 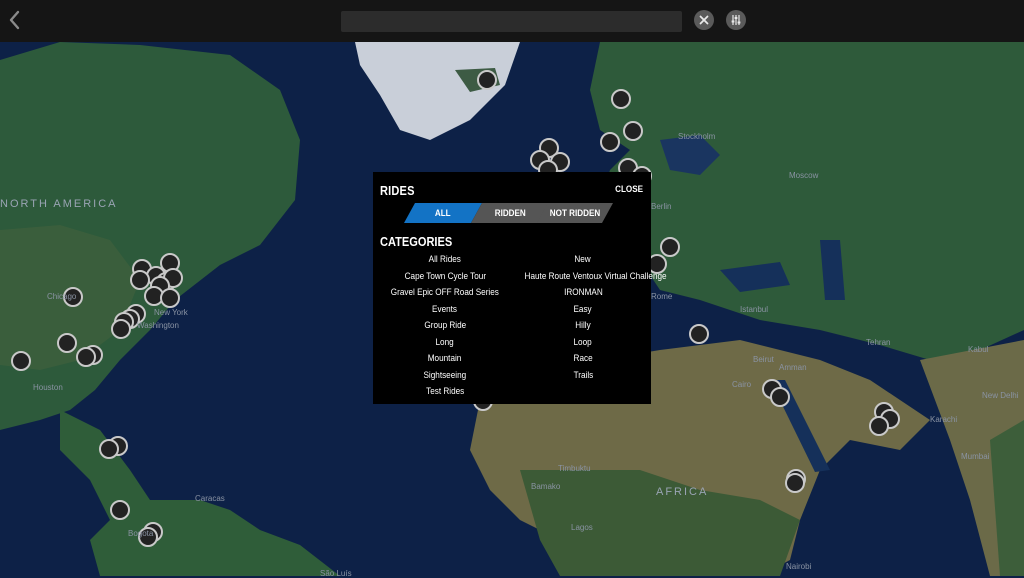 I want to click on filter-button, so click(x=736, y=20).